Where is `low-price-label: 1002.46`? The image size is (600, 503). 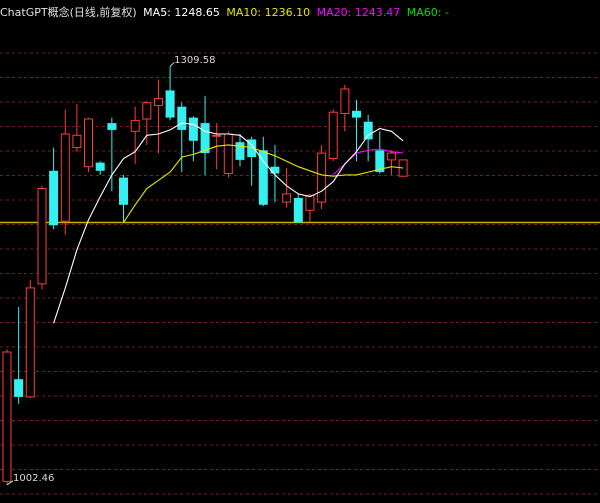
low-price-label: 1002.46 is located at coordinates (34, 478).